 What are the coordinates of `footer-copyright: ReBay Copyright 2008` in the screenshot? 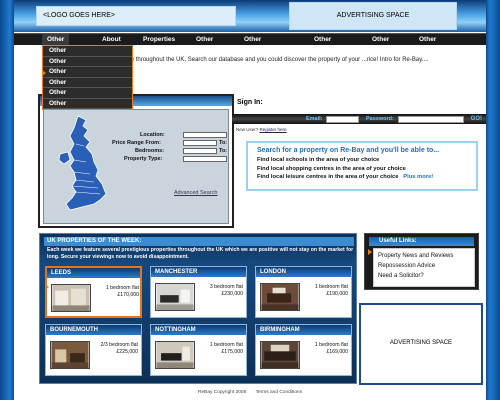 It's located at (222, 392).